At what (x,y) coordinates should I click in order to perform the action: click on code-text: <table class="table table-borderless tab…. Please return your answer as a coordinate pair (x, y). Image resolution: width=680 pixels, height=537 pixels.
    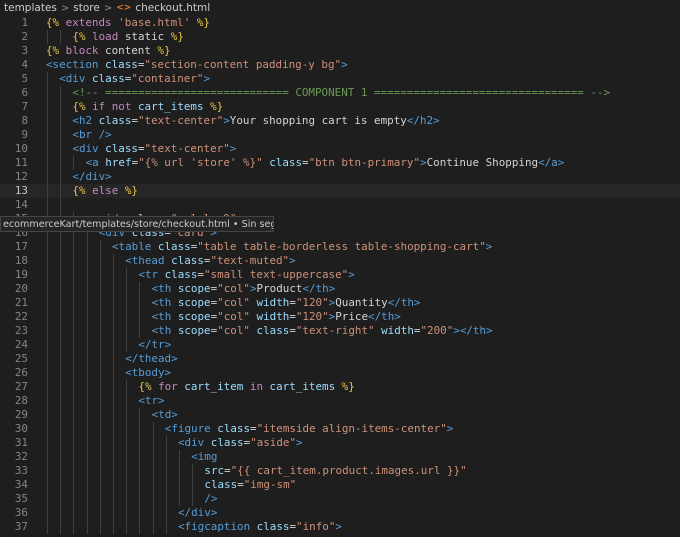
    Looking at the image, I should click on (302, 247).